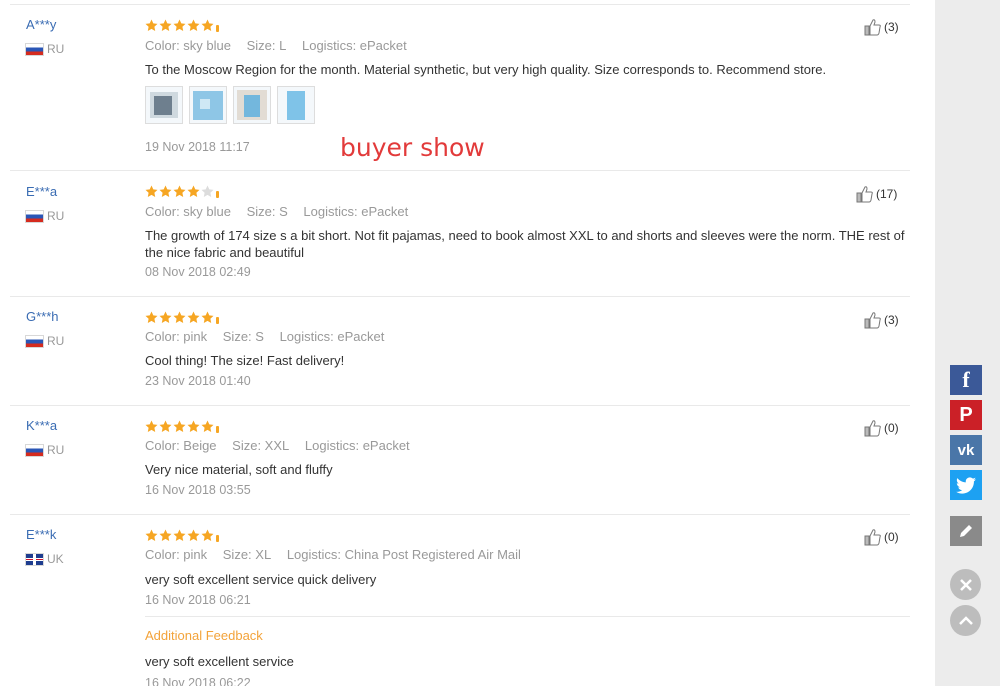 This screenshot has width=1000, height=686. Describe the element at coordinates (34, 559) in the screenshot. I see `uk-flag-icon` at that location.